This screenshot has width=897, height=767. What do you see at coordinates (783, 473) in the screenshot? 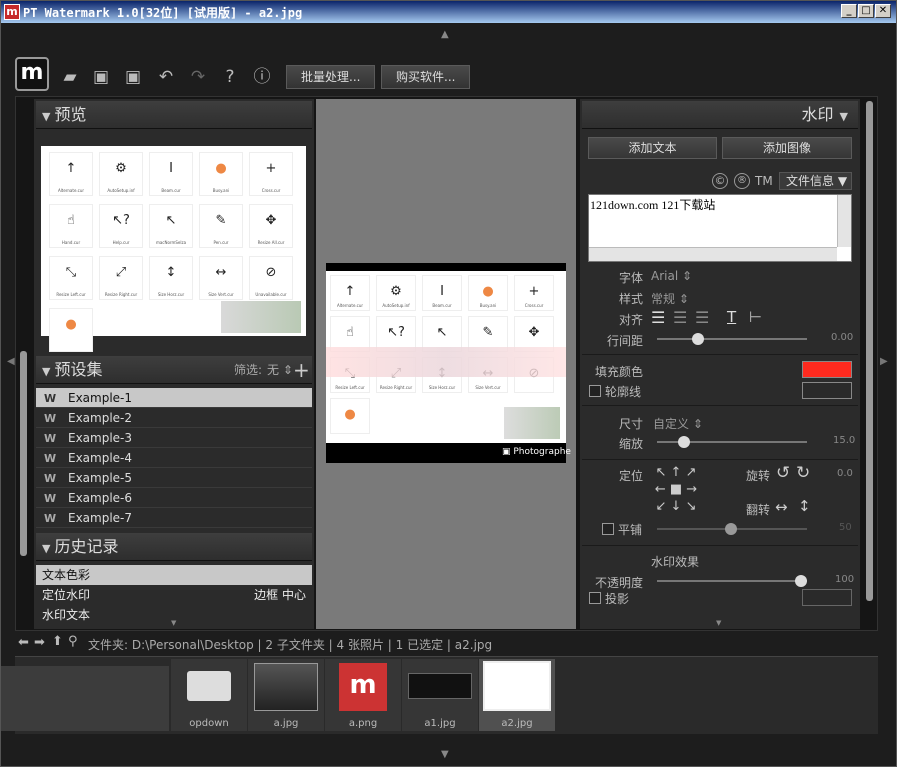
I see `rotate-left-icon: ↺` at bounding box center [783, 473].